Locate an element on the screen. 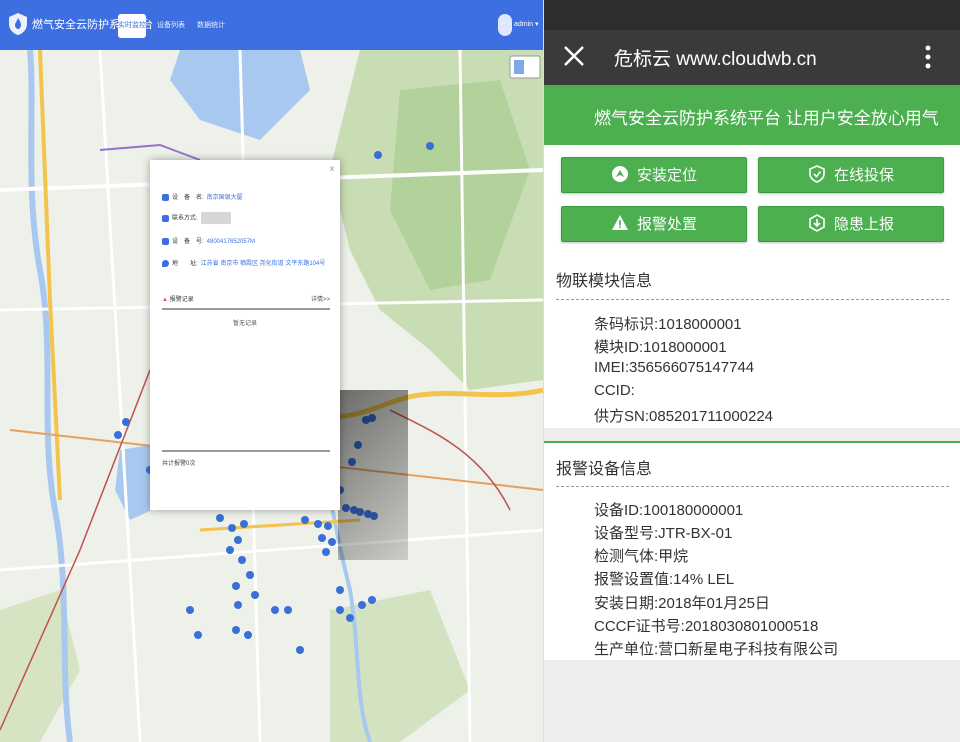 This screenshot has width=960, height=742. alarm-device-section-title: 报警设备信息 is located at coordinates (604, 469).